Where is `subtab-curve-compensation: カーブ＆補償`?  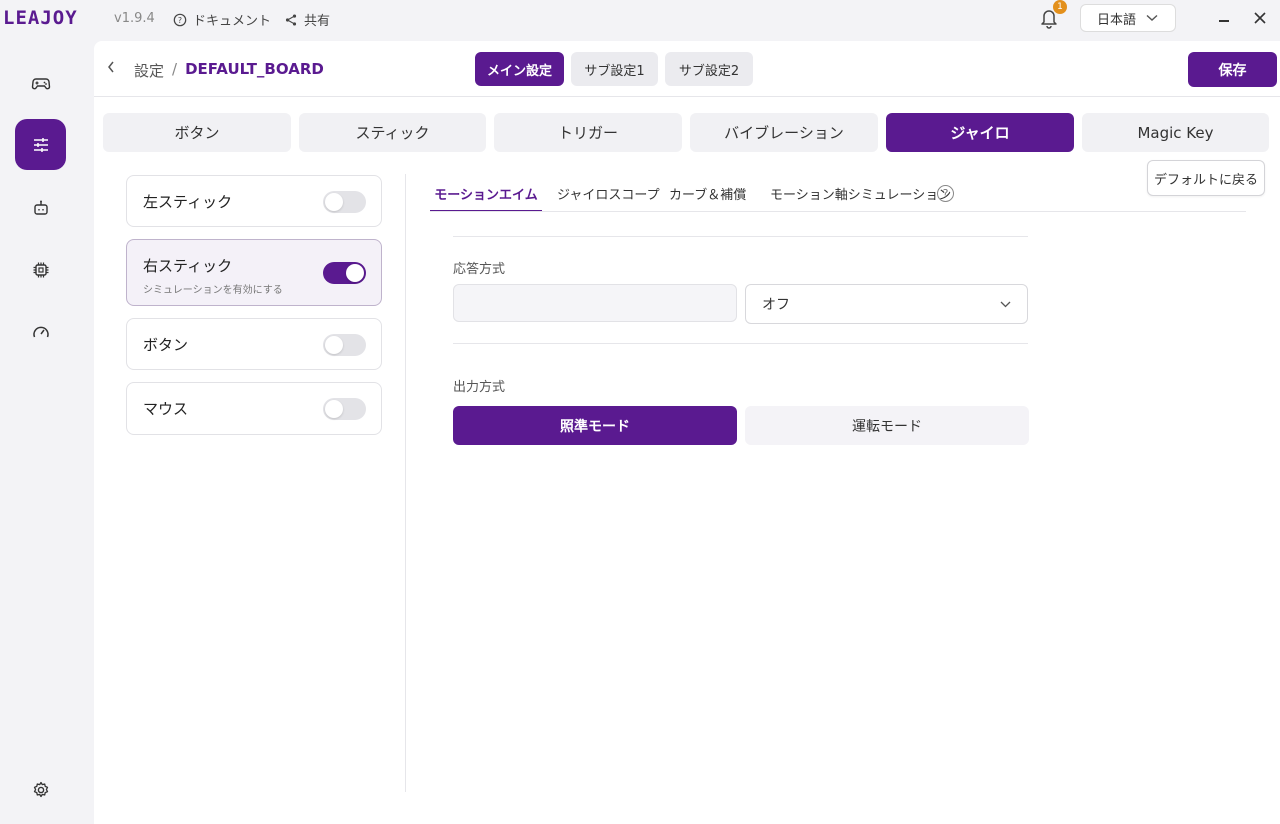
subtab-curve-compensation: カーブ＆補償 is located at coordinates (707, 198).